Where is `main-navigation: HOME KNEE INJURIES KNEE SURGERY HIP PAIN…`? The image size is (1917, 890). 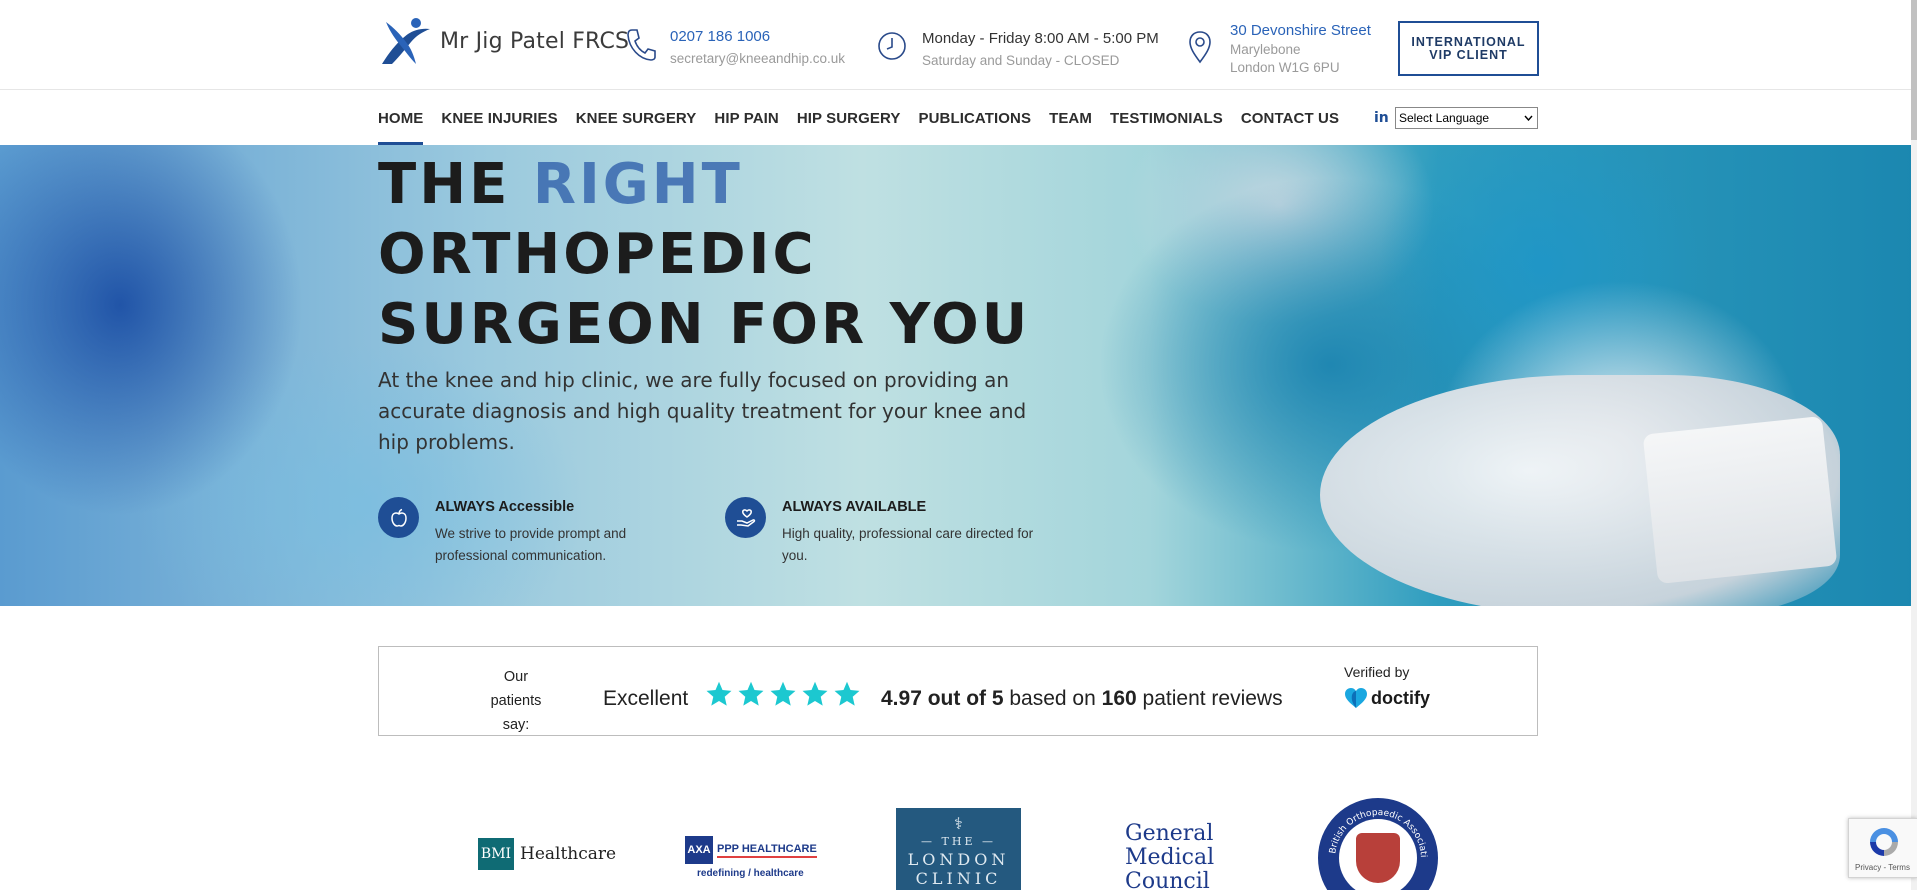 main-navigation: HOME KNEE INJURIES KNEE SURGERY HIP PAIN… is located at coordinates (958, 118).